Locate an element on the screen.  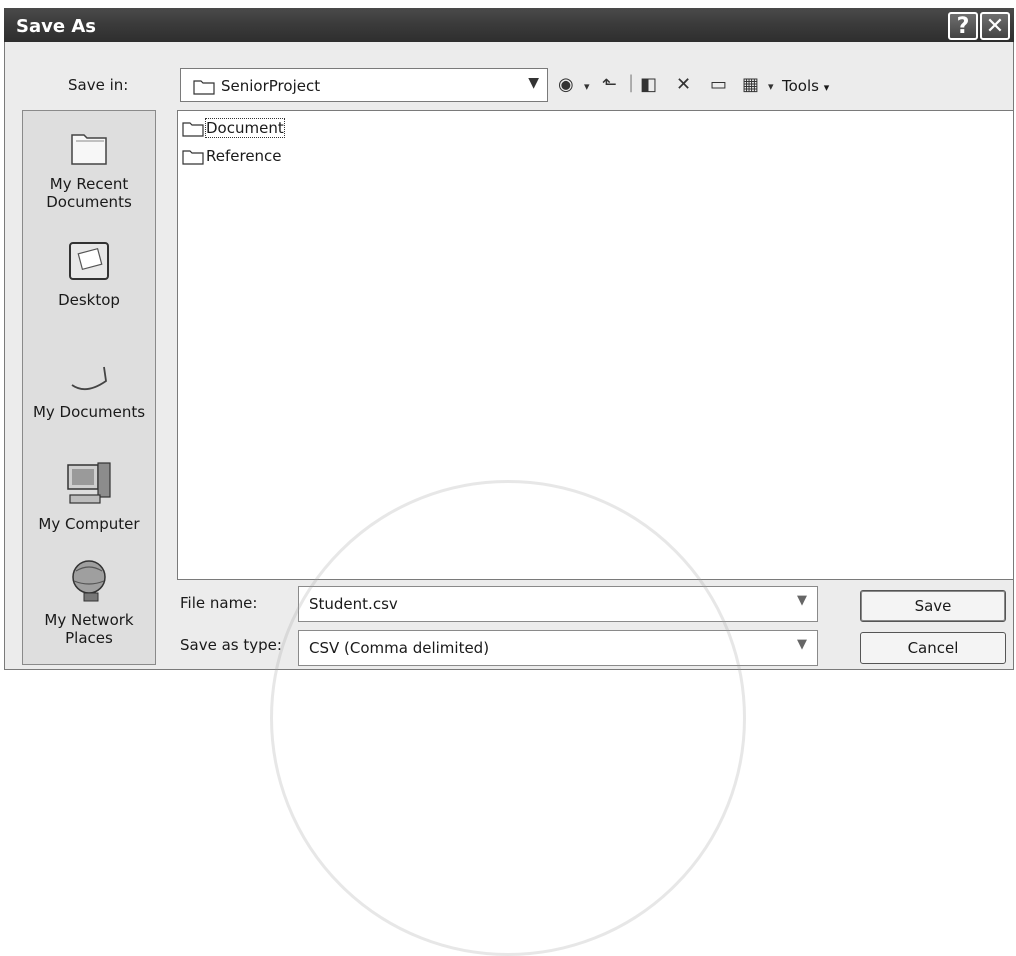
cancel-button: Cancel is located at coordinates (933, 648).